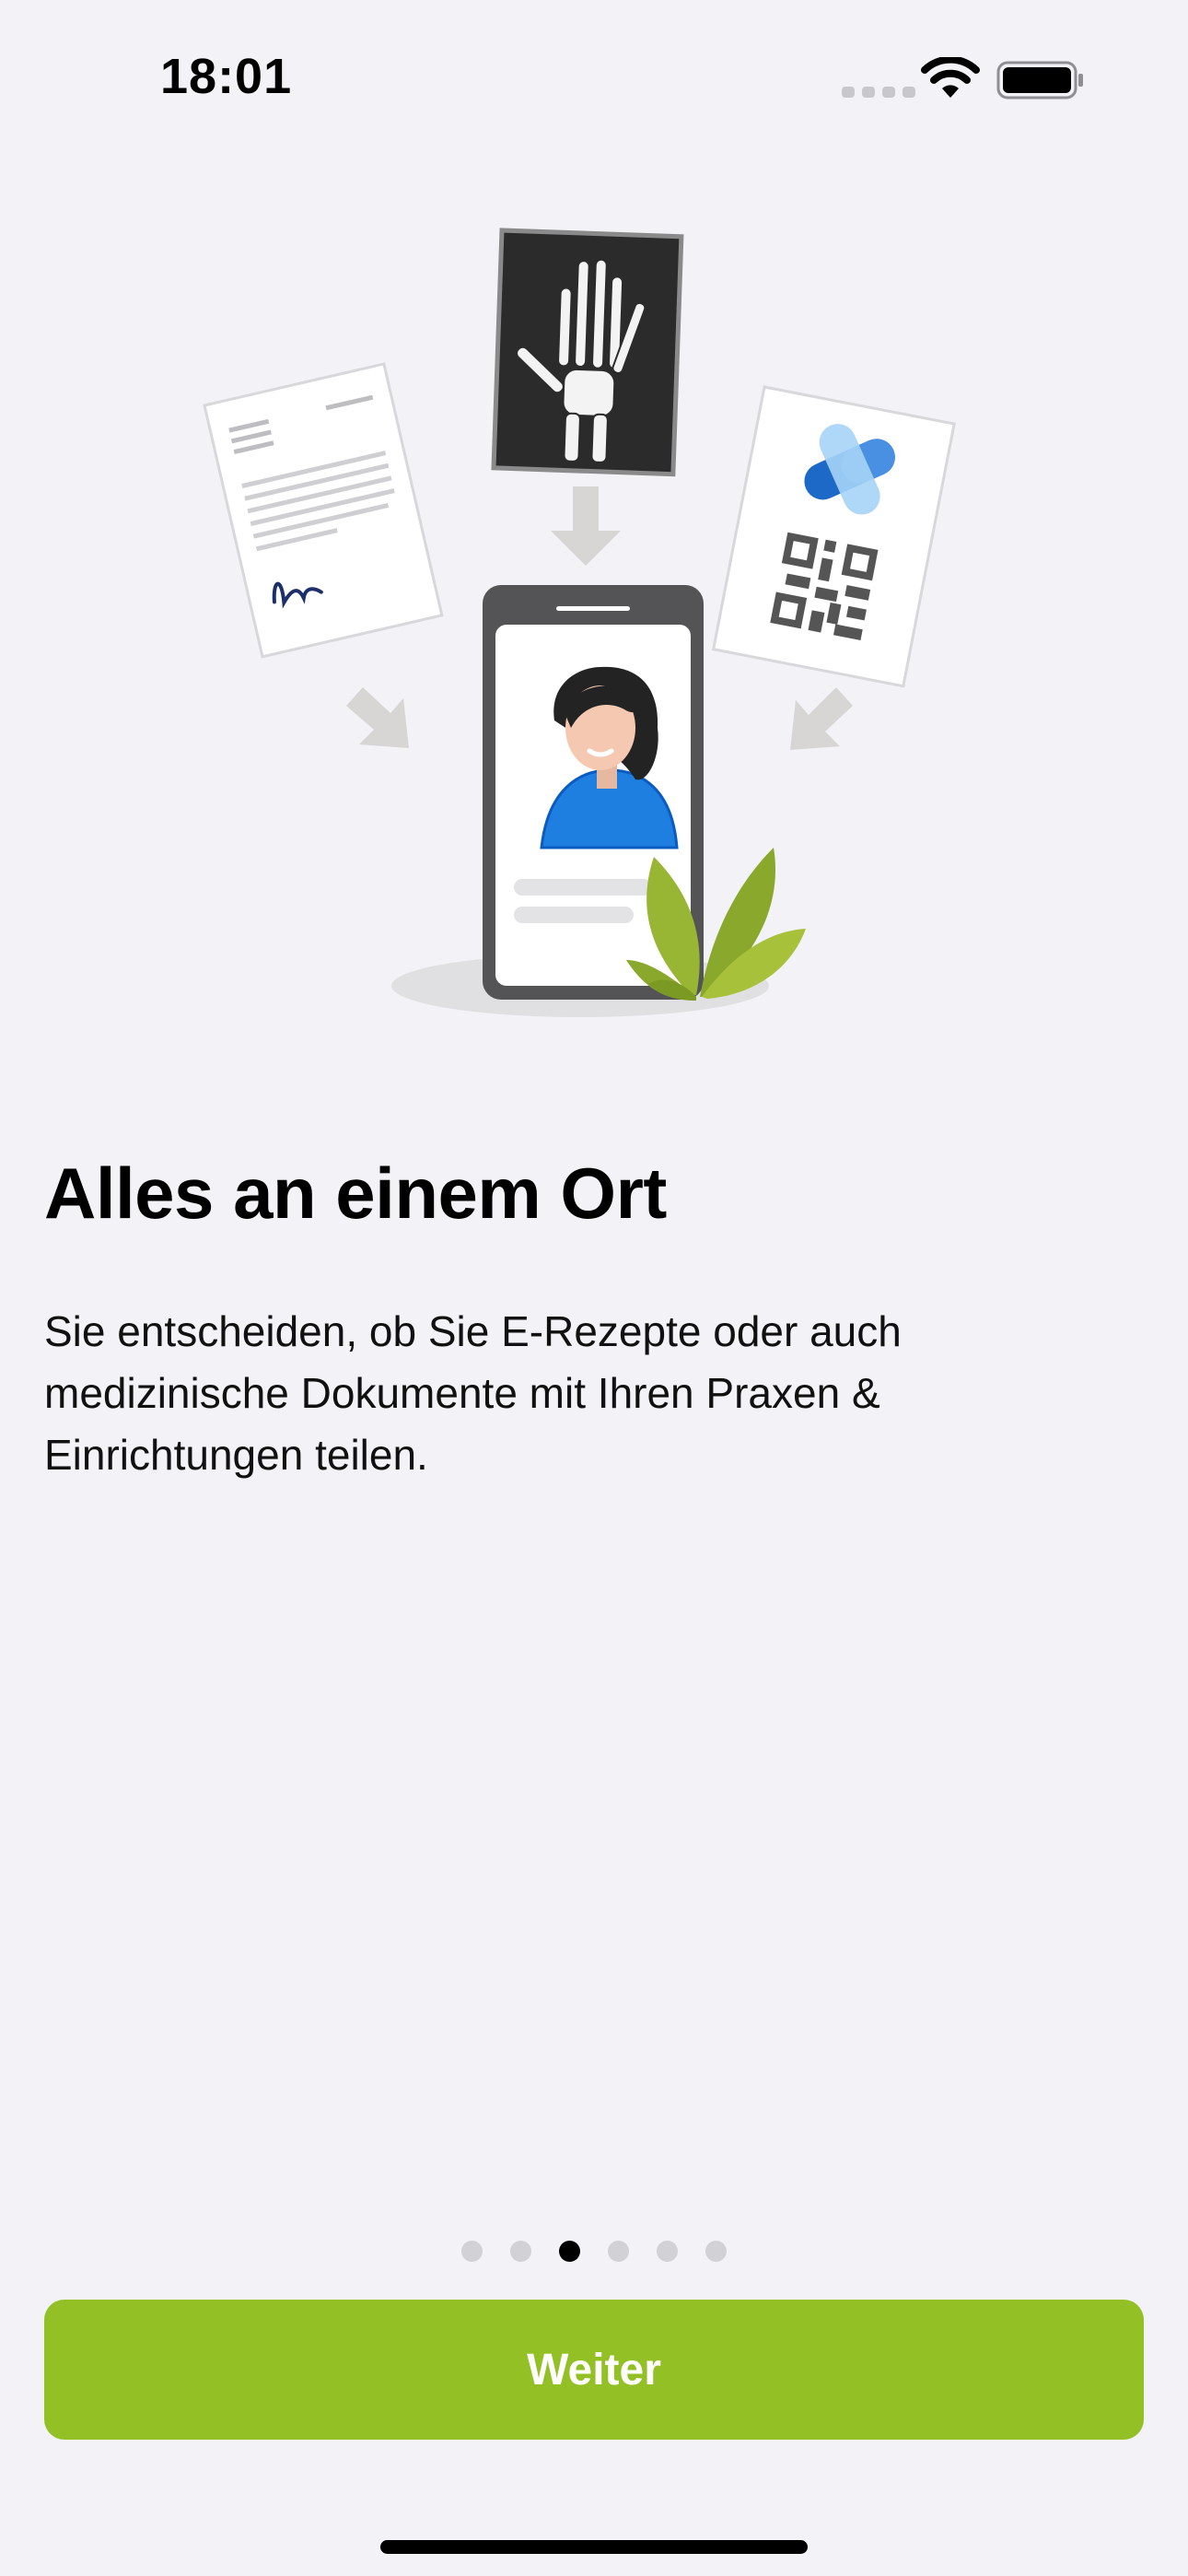 This screenshot has height=2576, width=1188. Describe the element at coordinates (594, 2547) in the screenshot. I see `home-indicator` at that location.